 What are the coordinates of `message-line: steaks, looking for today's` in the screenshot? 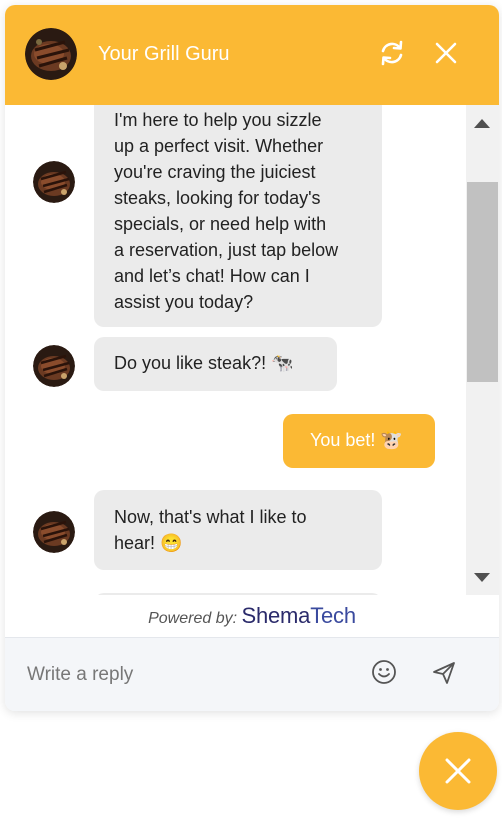 It's located at (217, 198).